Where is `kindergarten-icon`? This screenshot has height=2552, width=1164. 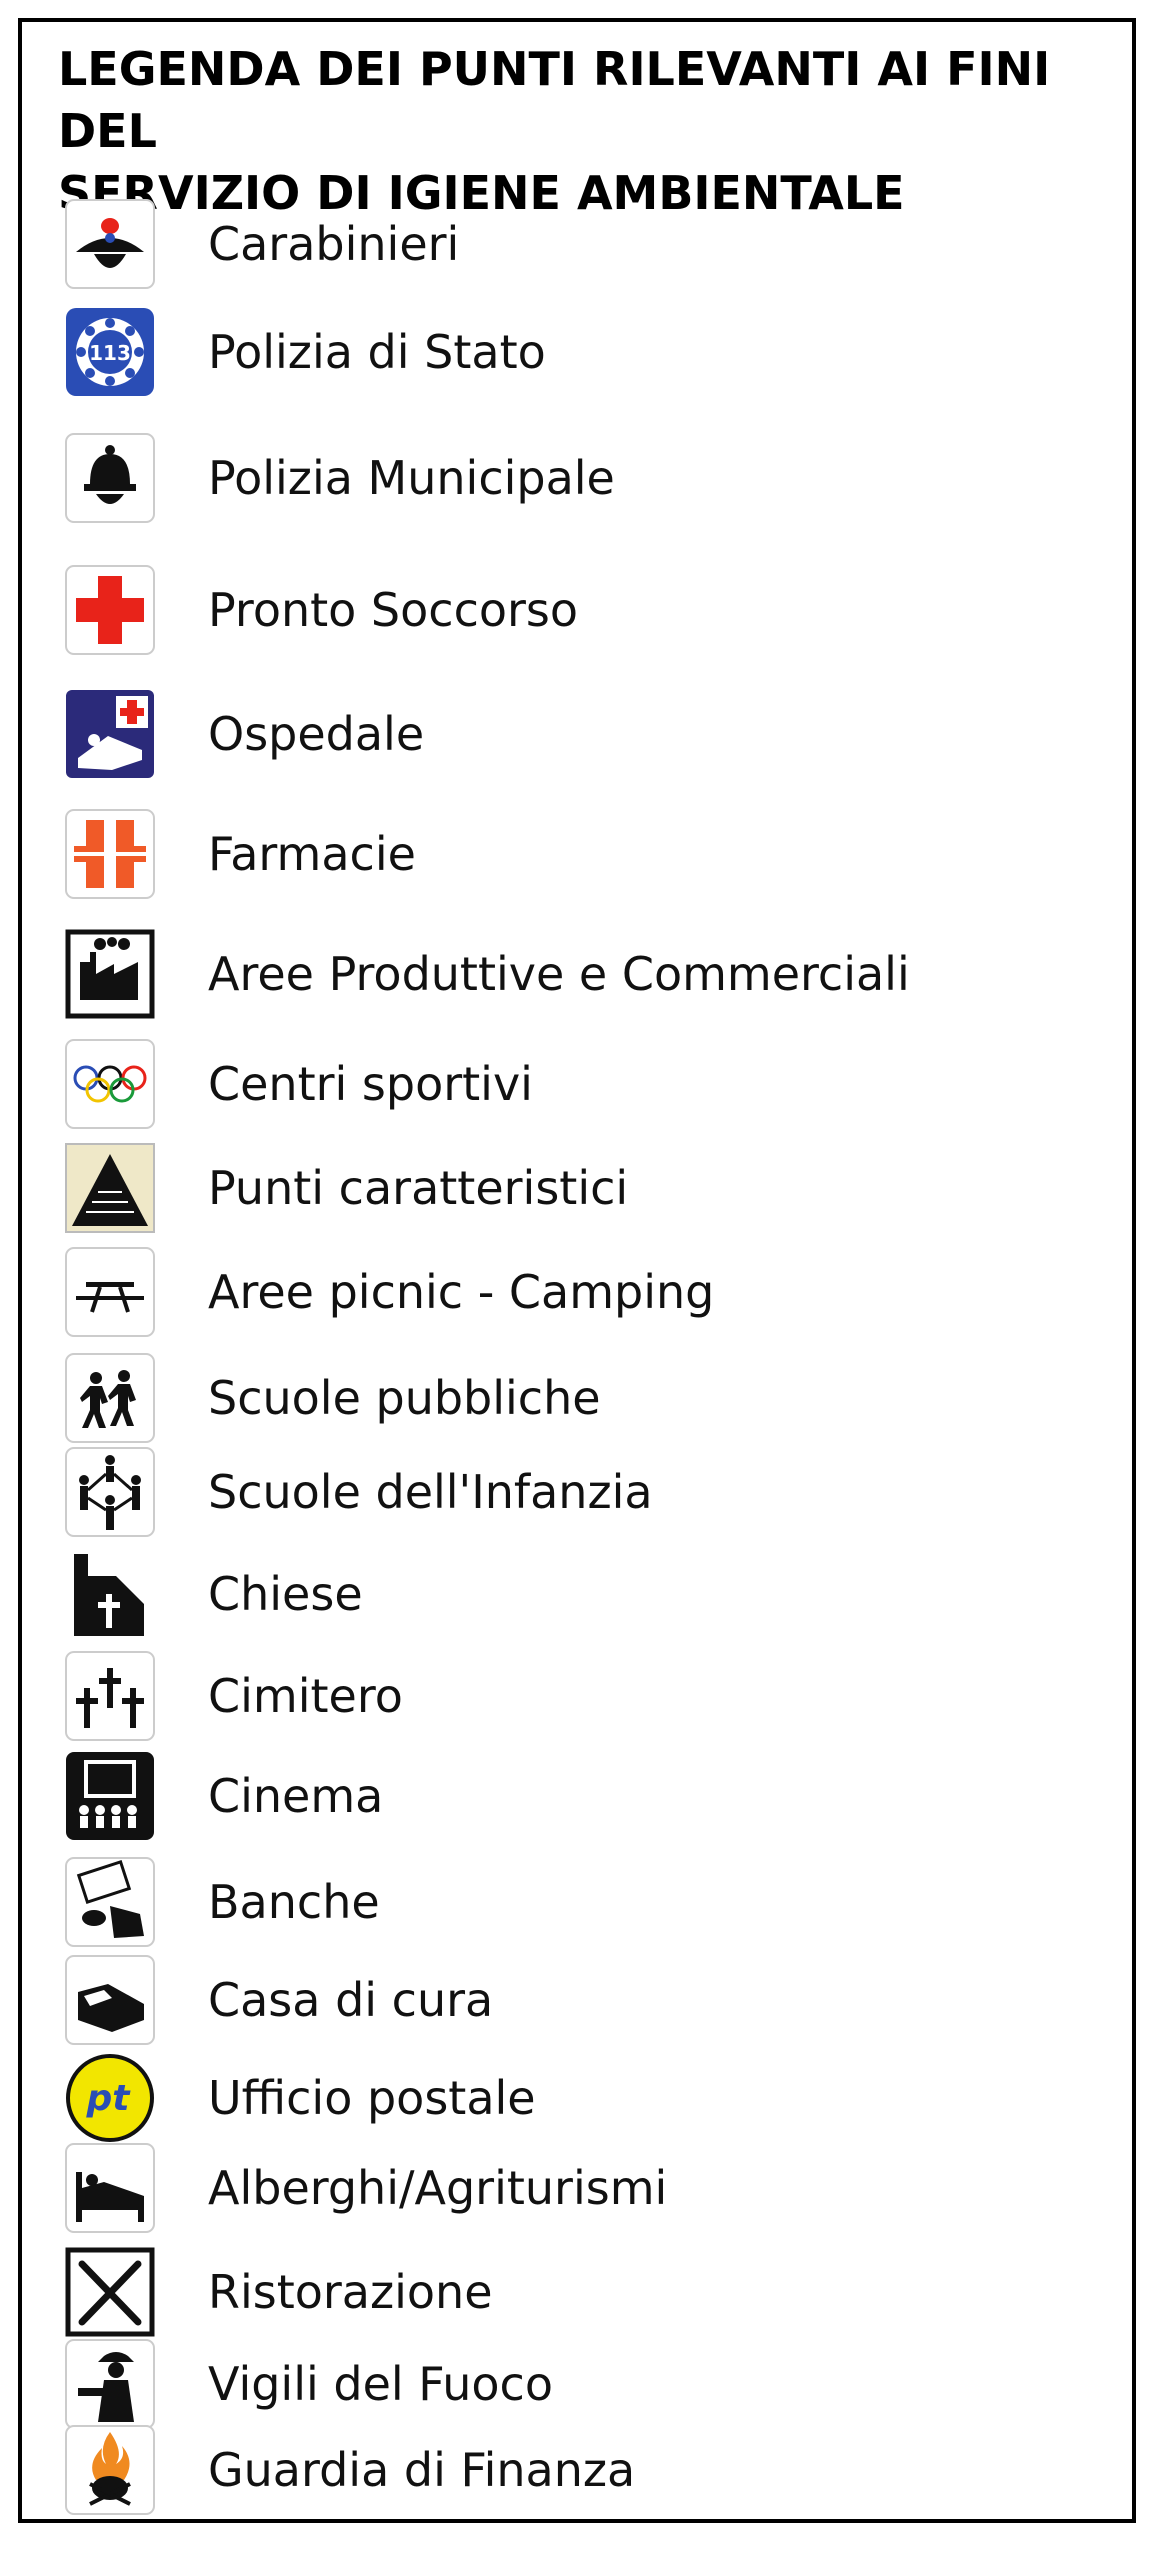
kindergarten-icon is located at coordinates (110, 1492).